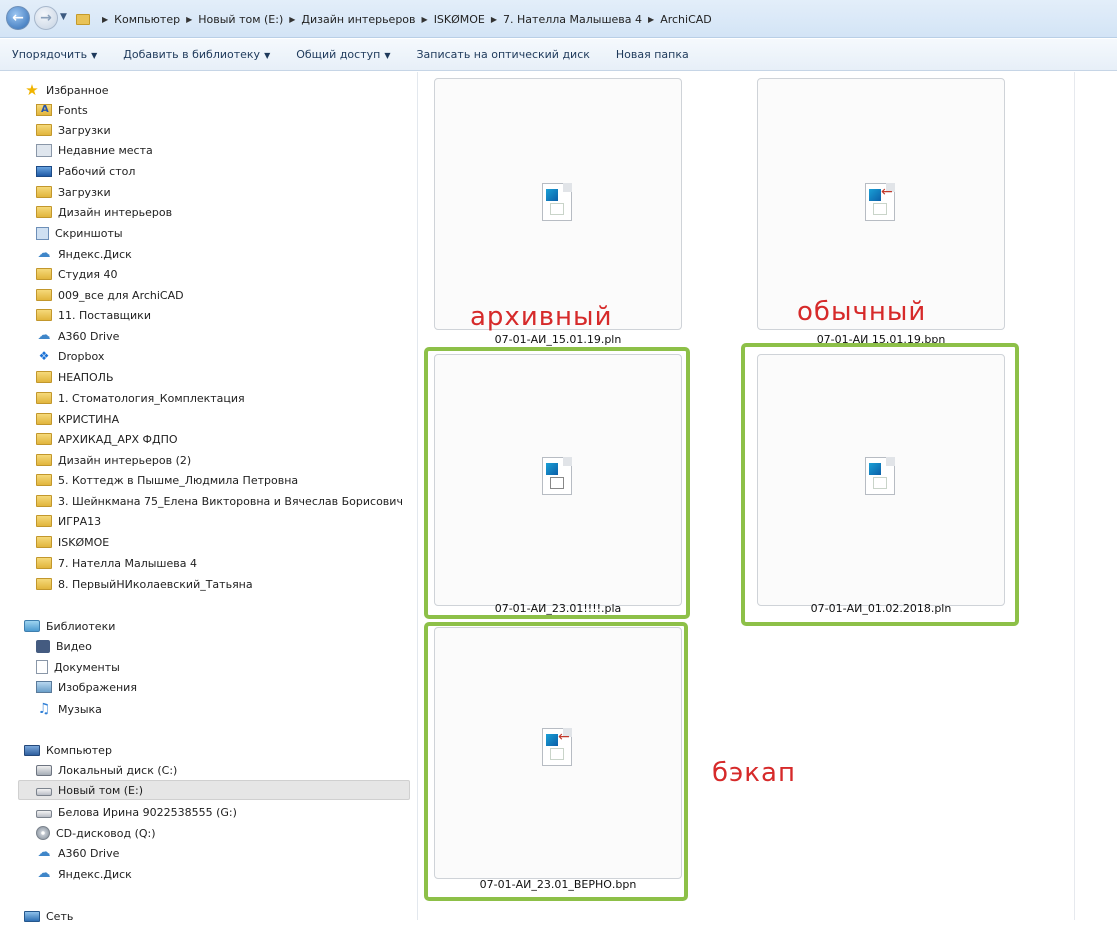  What do you see at coordinates (97, 171) in the screenshot?
I see `nav-label: Рабочий стол` at bounding box center [97, 171].